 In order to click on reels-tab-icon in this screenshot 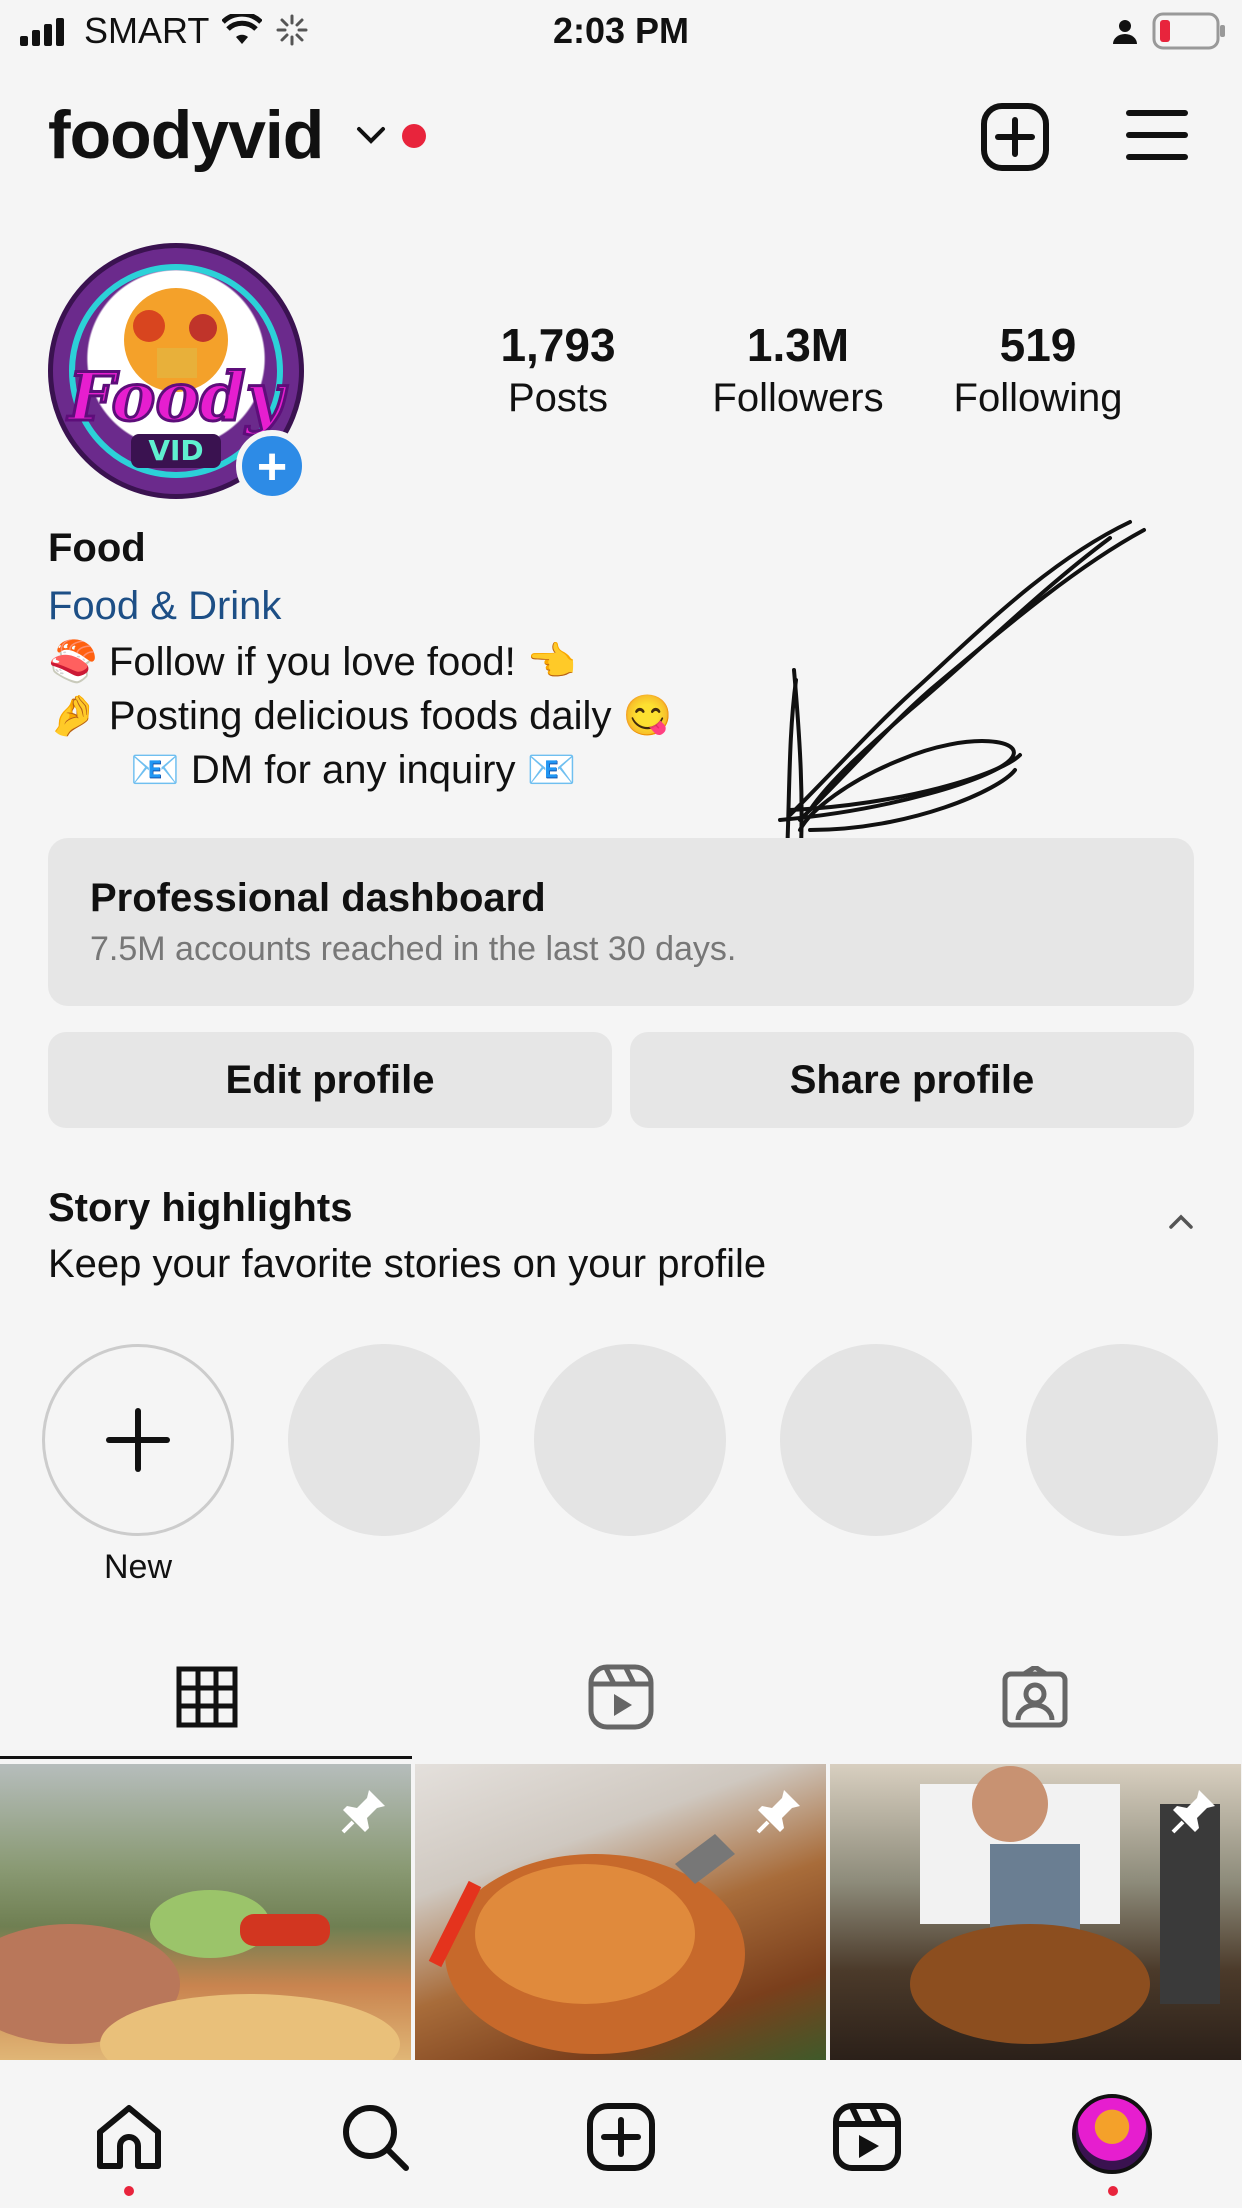, I will do `click(621, 1697)`.